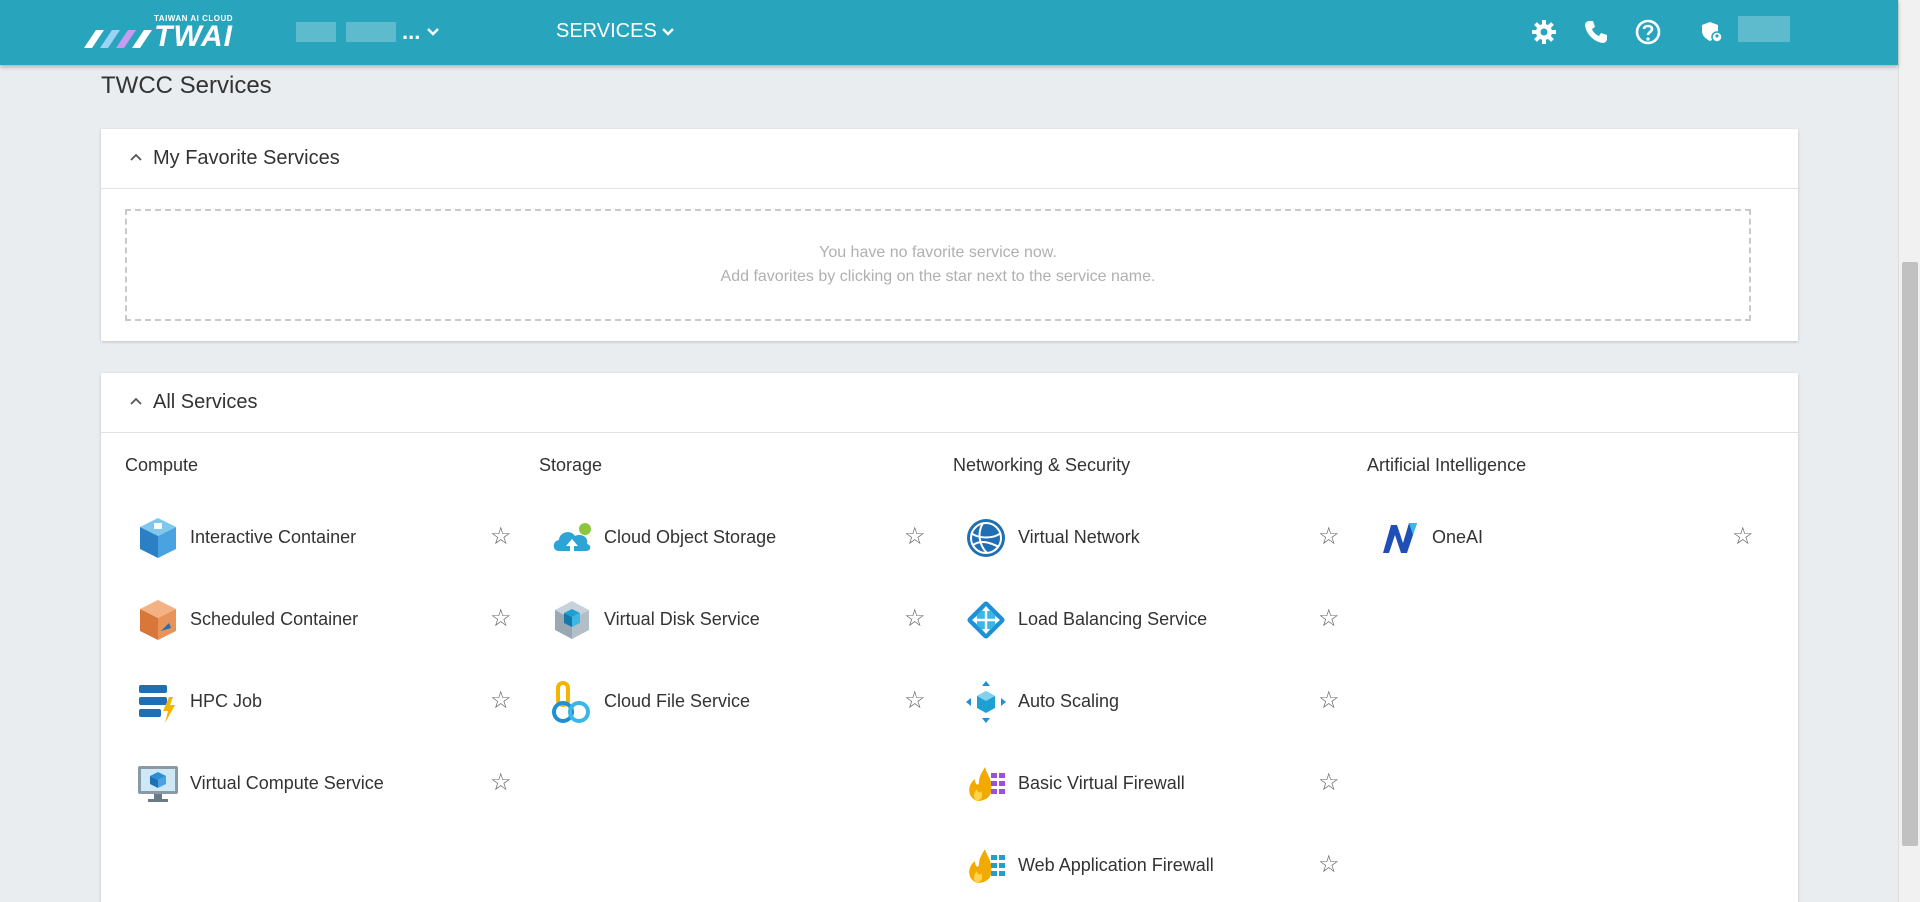  Describe the element at coordinates (606, 31) in the screenshot. I see `services-label: SERVICES` at that location.